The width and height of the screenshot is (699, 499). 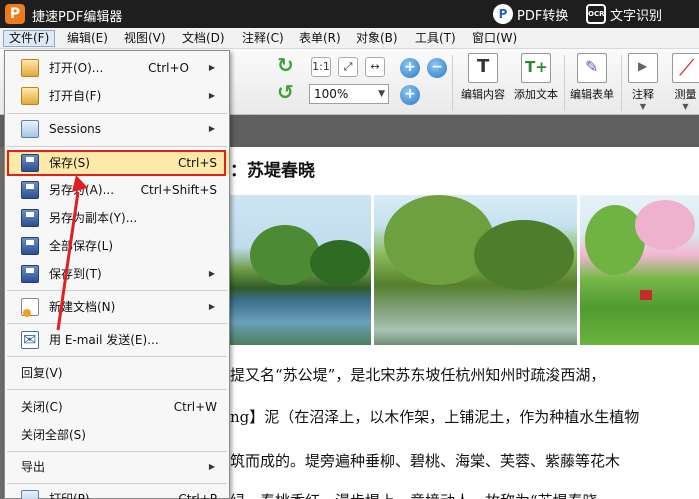 What do you see at coordinates (80, 183) in the screenshot?
I see `annotation-arrowhead` at bounding box center [80, 183].